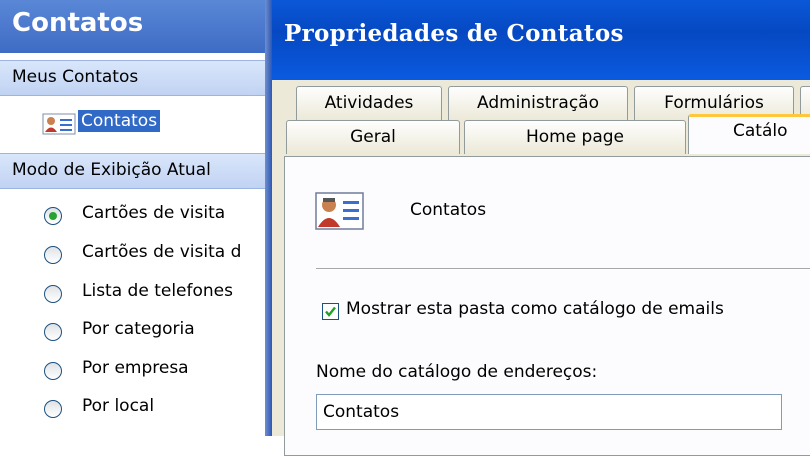 This screenshot has width=810, height=456. What do you see at coordinates (162, 252) in the screenshot?
I see `view-option-label: Cartões de visita d` at bounding box center [162, 252].